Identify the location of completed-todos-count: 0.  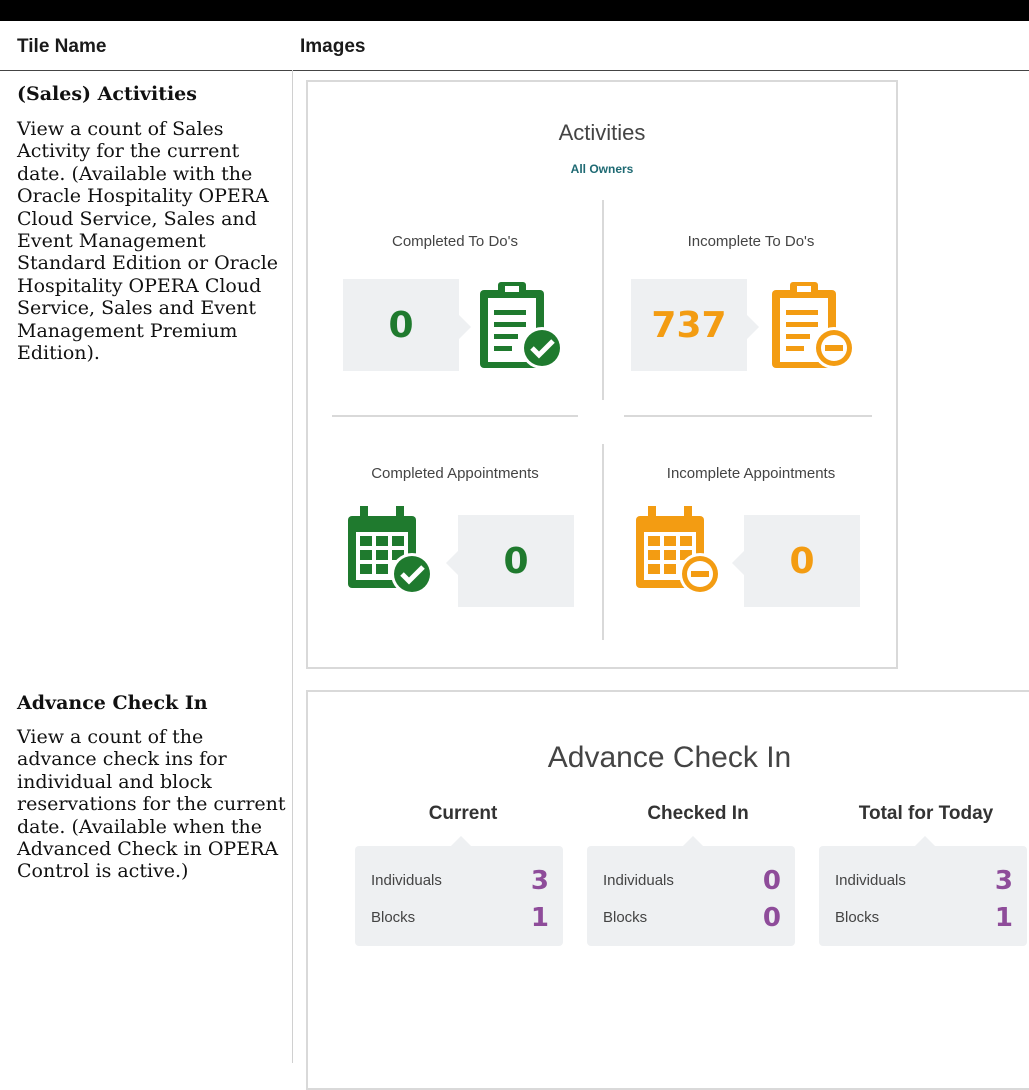
(407, 325).